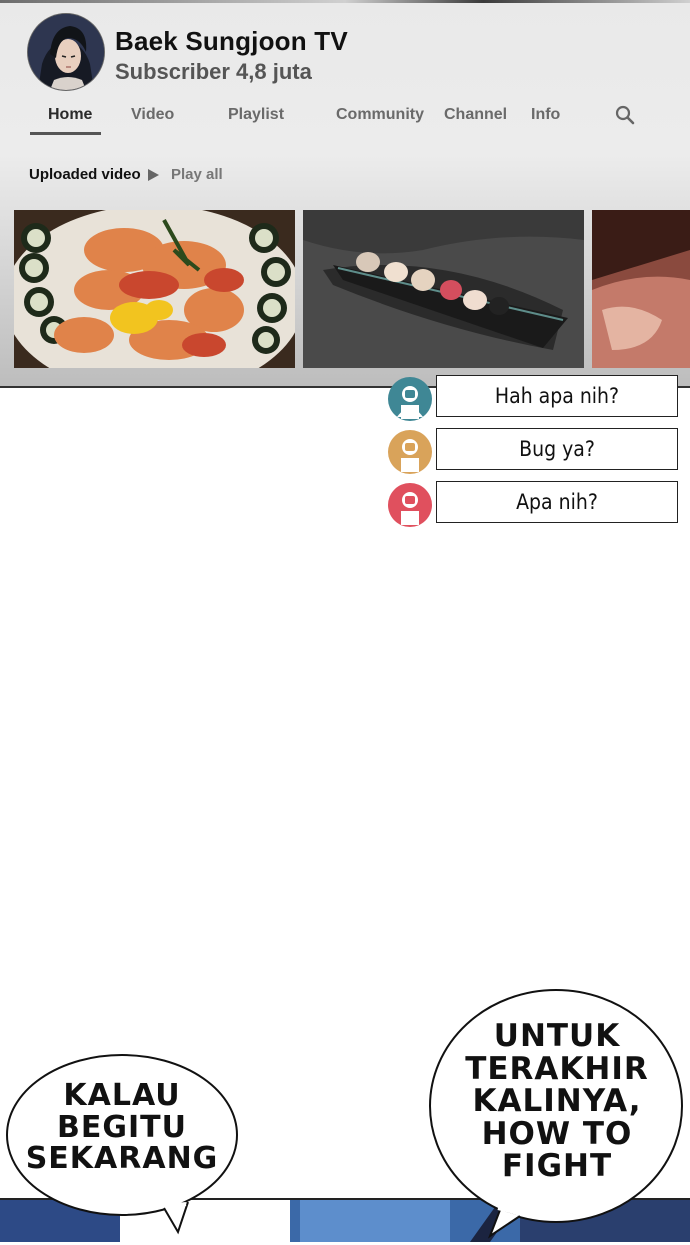 The width and height of the screenshot is (690, 1245). Describe the element at coordinates (85, 174) in the screenshot. I see `uploads-title: Uploaded video` at that location.